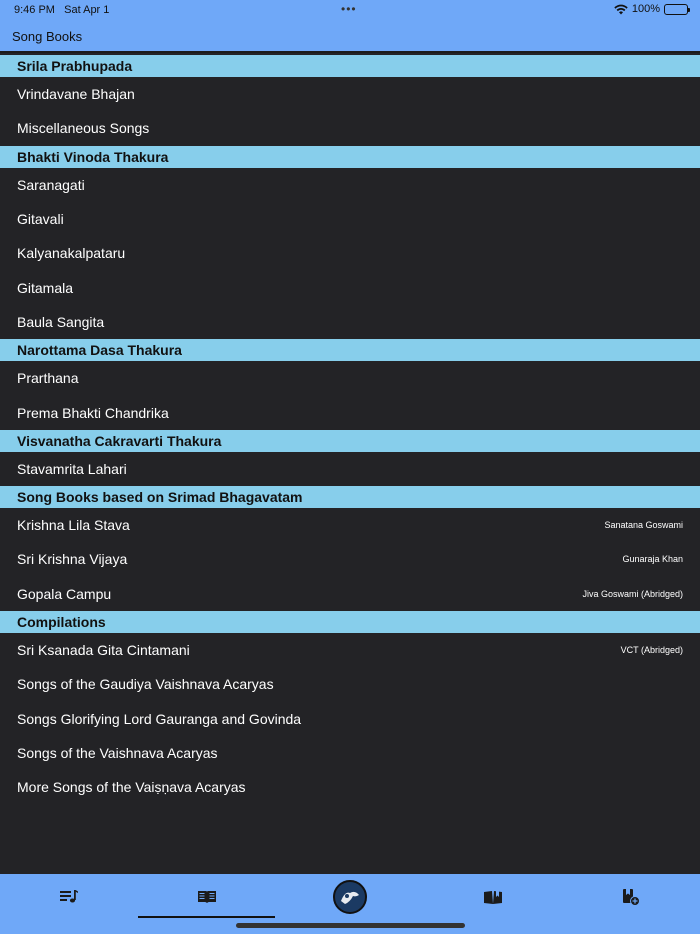 This screenshot has height=934, width=700. I want to click on song-book-author: Jiva Goswami (Abridged), so click(632, 593).